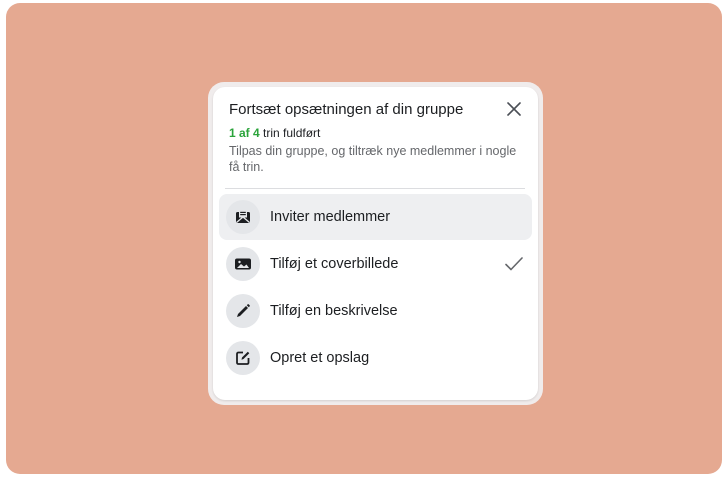 The image size is (727, 478). I want to click on step-label: Inviter medlemmer, so click(330, 217).